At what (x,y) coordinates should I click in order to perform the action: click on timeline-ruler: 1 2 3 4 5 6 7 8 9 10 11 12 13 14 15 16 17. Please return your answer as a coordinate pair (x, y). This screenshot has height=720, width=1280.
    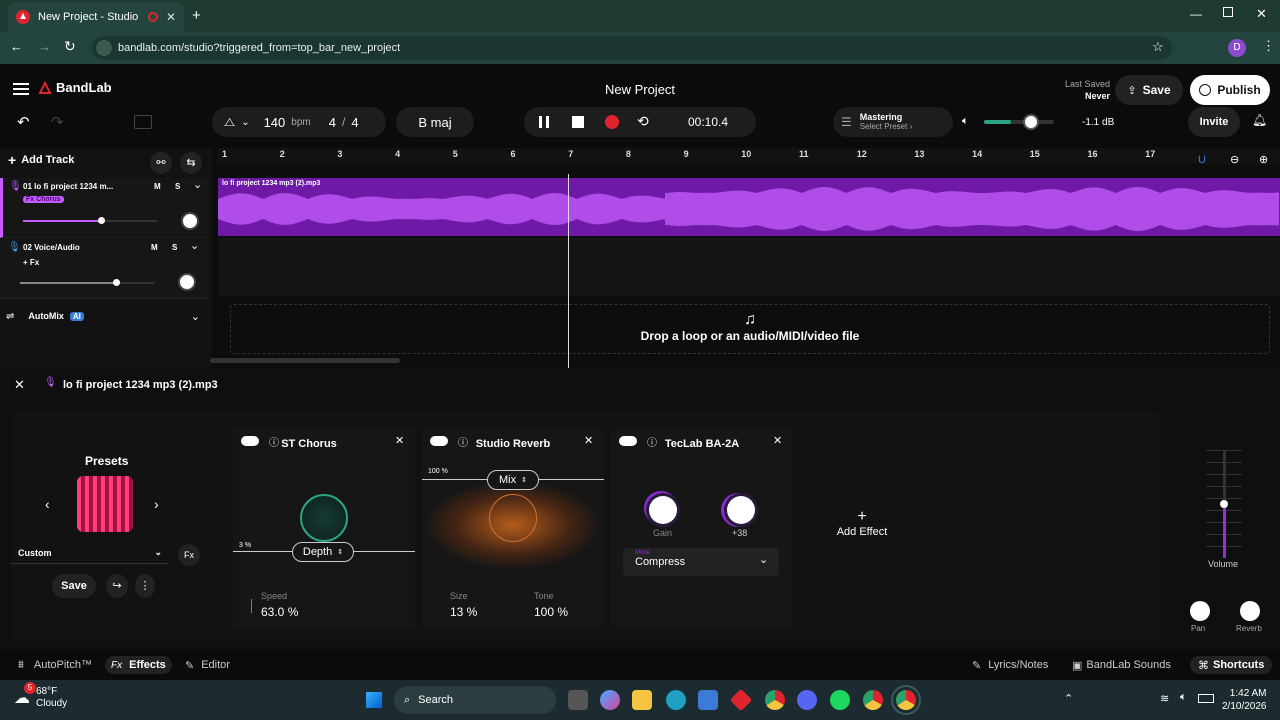
    Looking at the image, I should click on (749, 156).